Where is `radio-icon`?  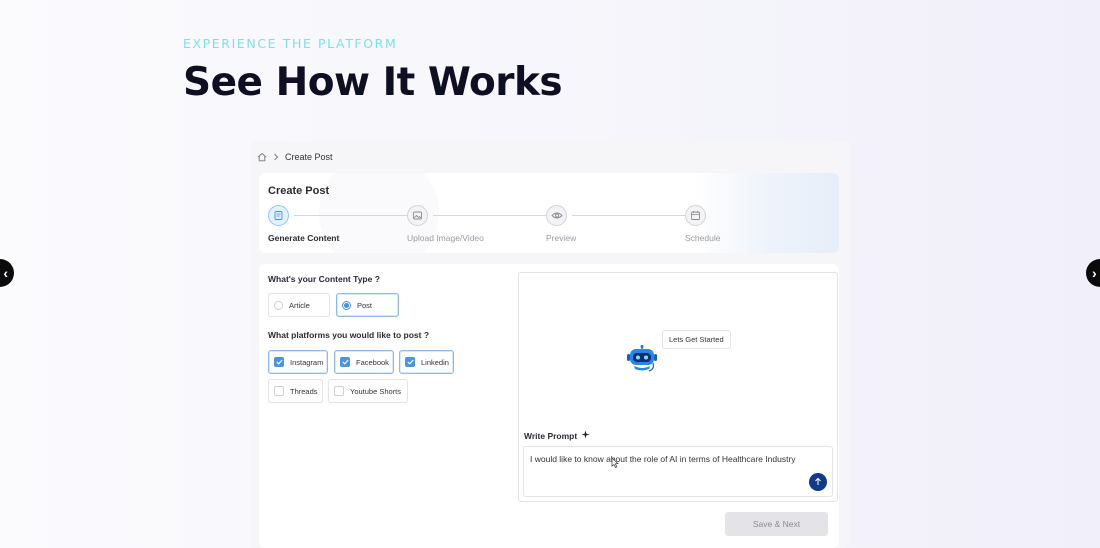
radio-icon is located at coordinates (278, 305).